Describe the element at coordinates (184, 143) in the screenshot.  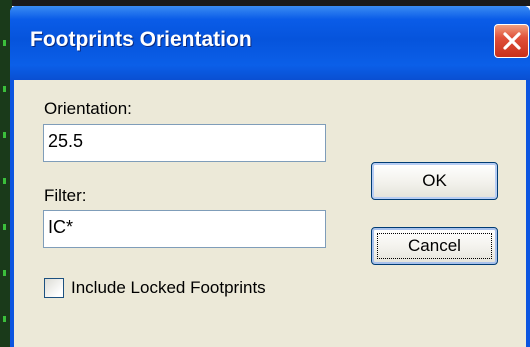
I see `orientation-input: 25.5` at that location.